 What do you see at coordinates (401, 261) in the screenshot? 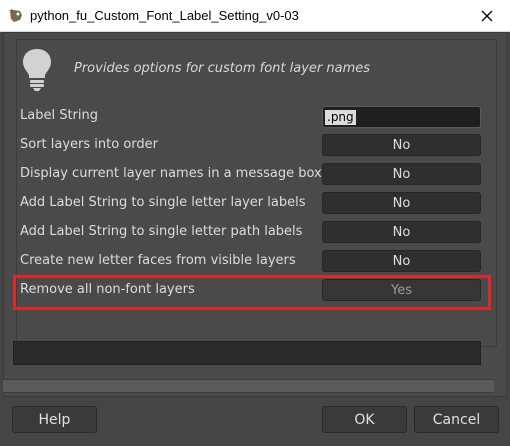
I see `new-letter-faces-toggle: No` at bounding box center [401, 261].